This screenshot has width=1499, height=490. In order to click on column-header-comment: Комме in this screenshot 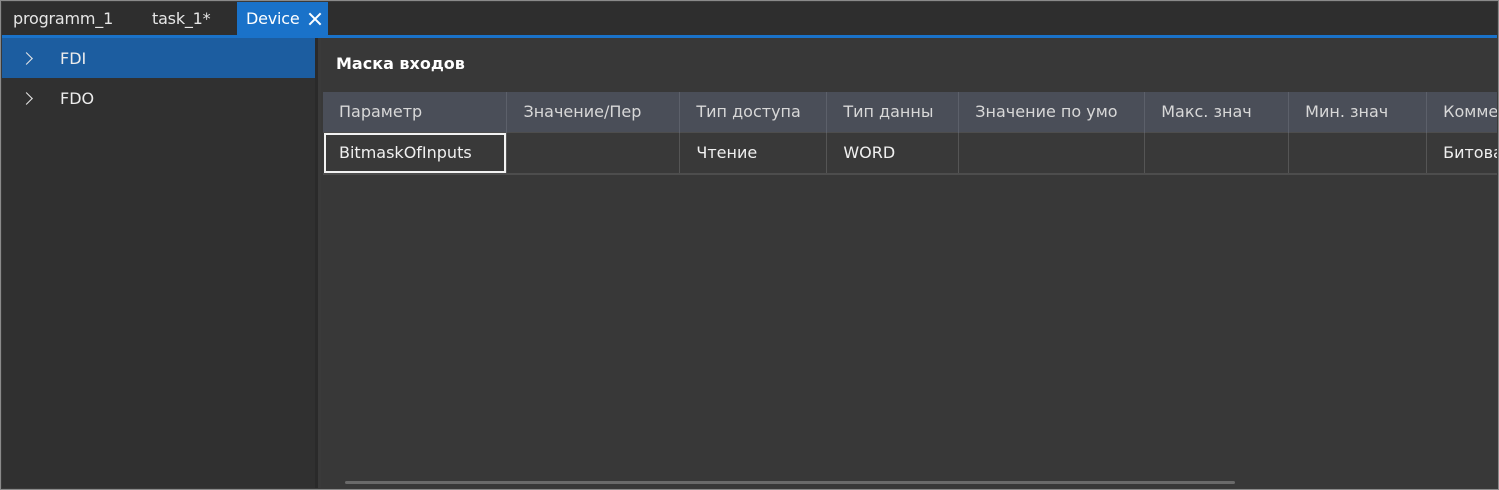, I will do `click(1461, 112)`.